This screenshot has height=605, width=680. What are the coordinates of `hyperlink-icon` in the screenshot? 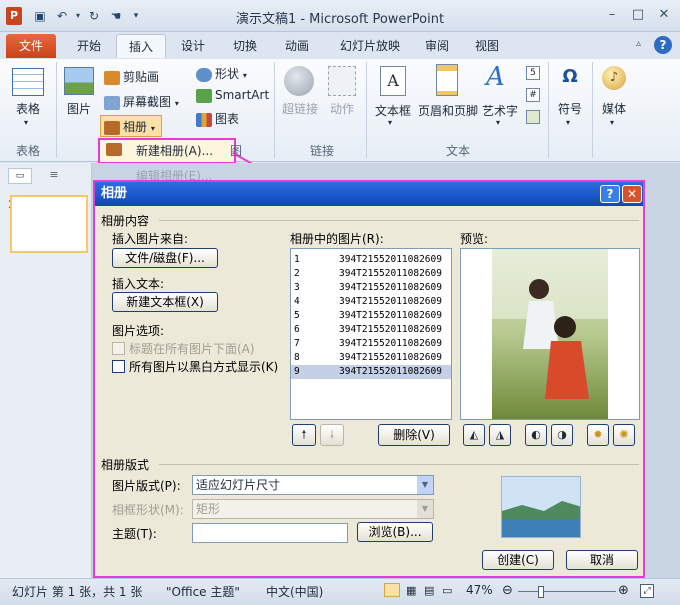 It's located at (299, 81).